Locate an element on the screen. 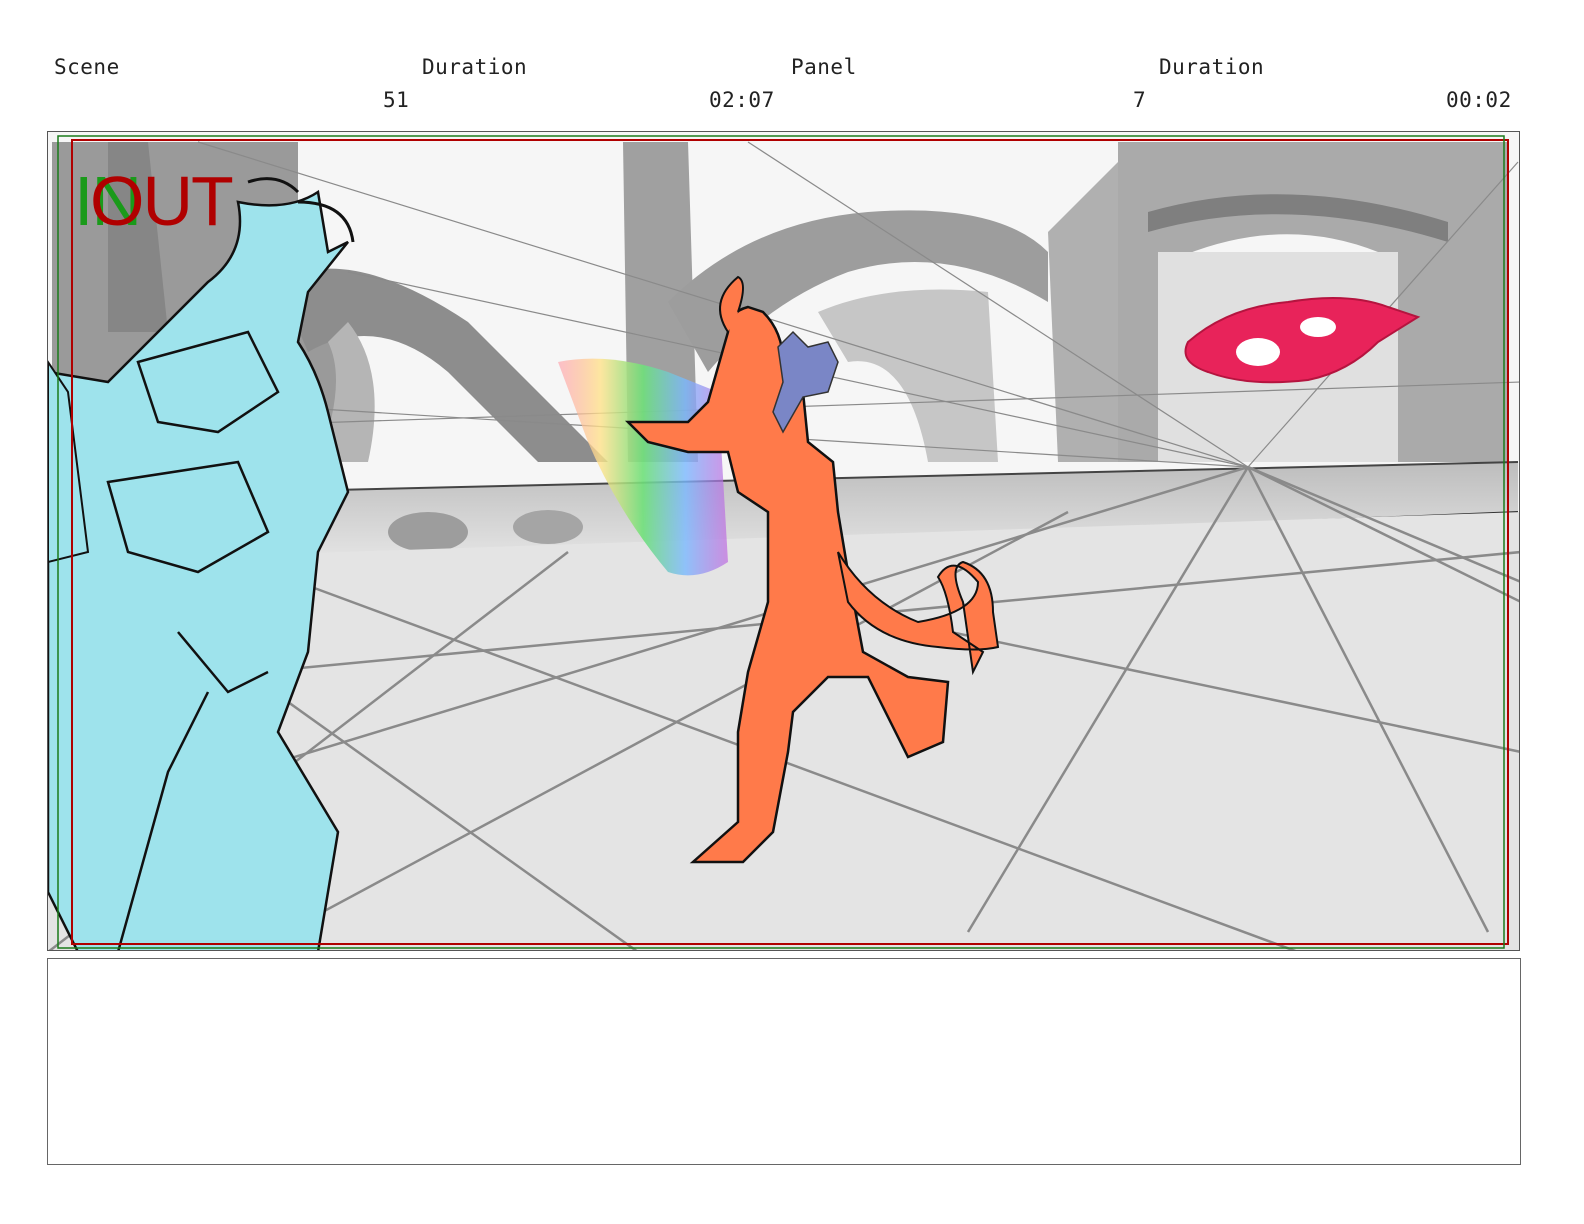 This screenshot has width=1584, height=1224. scene-label: Scene is located at coordinates (87, 67).